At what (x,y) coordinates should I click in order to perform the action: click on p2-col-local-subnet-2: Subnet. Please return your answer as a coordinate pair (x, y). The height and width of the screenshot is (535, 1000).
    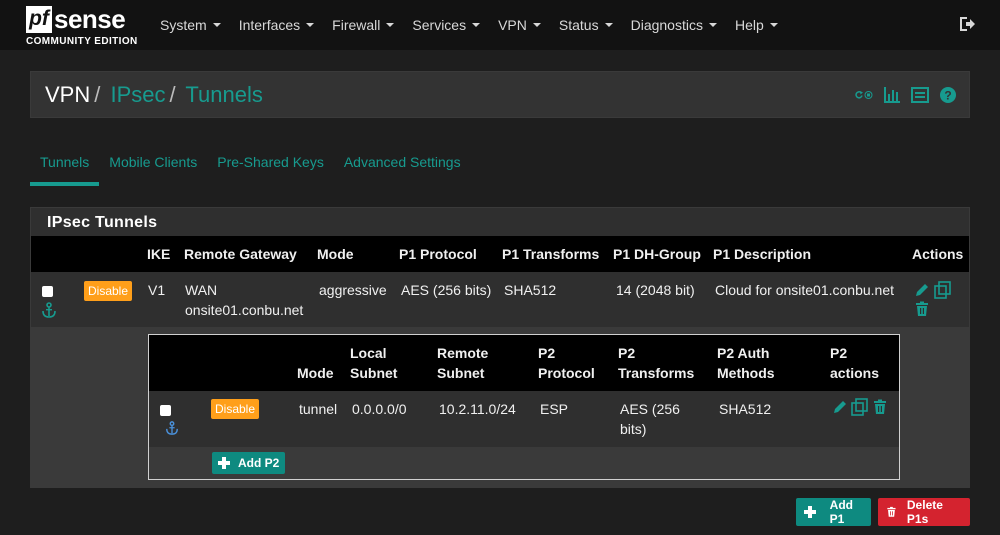
    Looking at the image, I should click on (374, 373).